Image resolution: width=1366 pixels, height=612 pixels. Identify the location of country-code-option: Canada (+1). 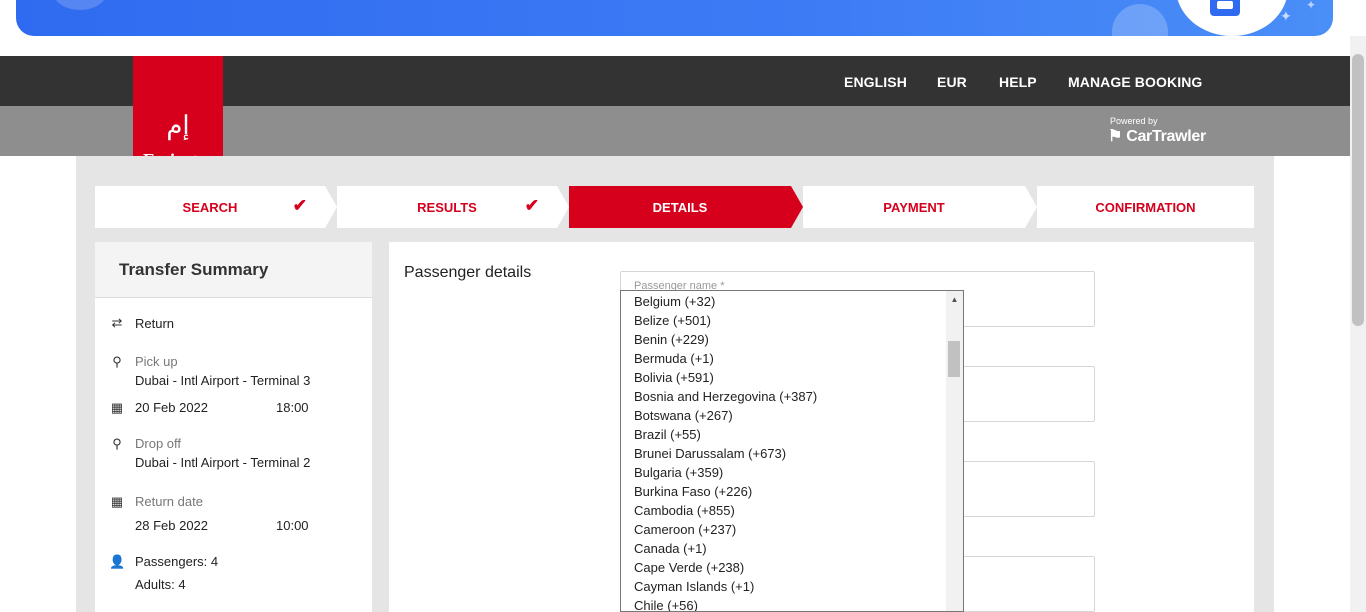
(792, 548).